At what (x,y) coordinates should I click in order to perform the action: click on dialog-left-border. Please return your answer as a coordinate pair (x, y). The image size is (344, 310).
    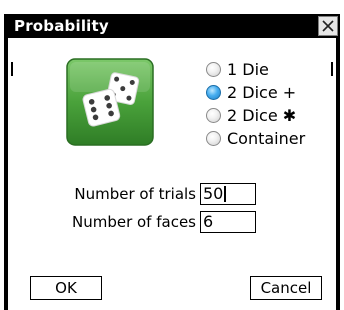
    Looking at the image, I should click on (6, 173).